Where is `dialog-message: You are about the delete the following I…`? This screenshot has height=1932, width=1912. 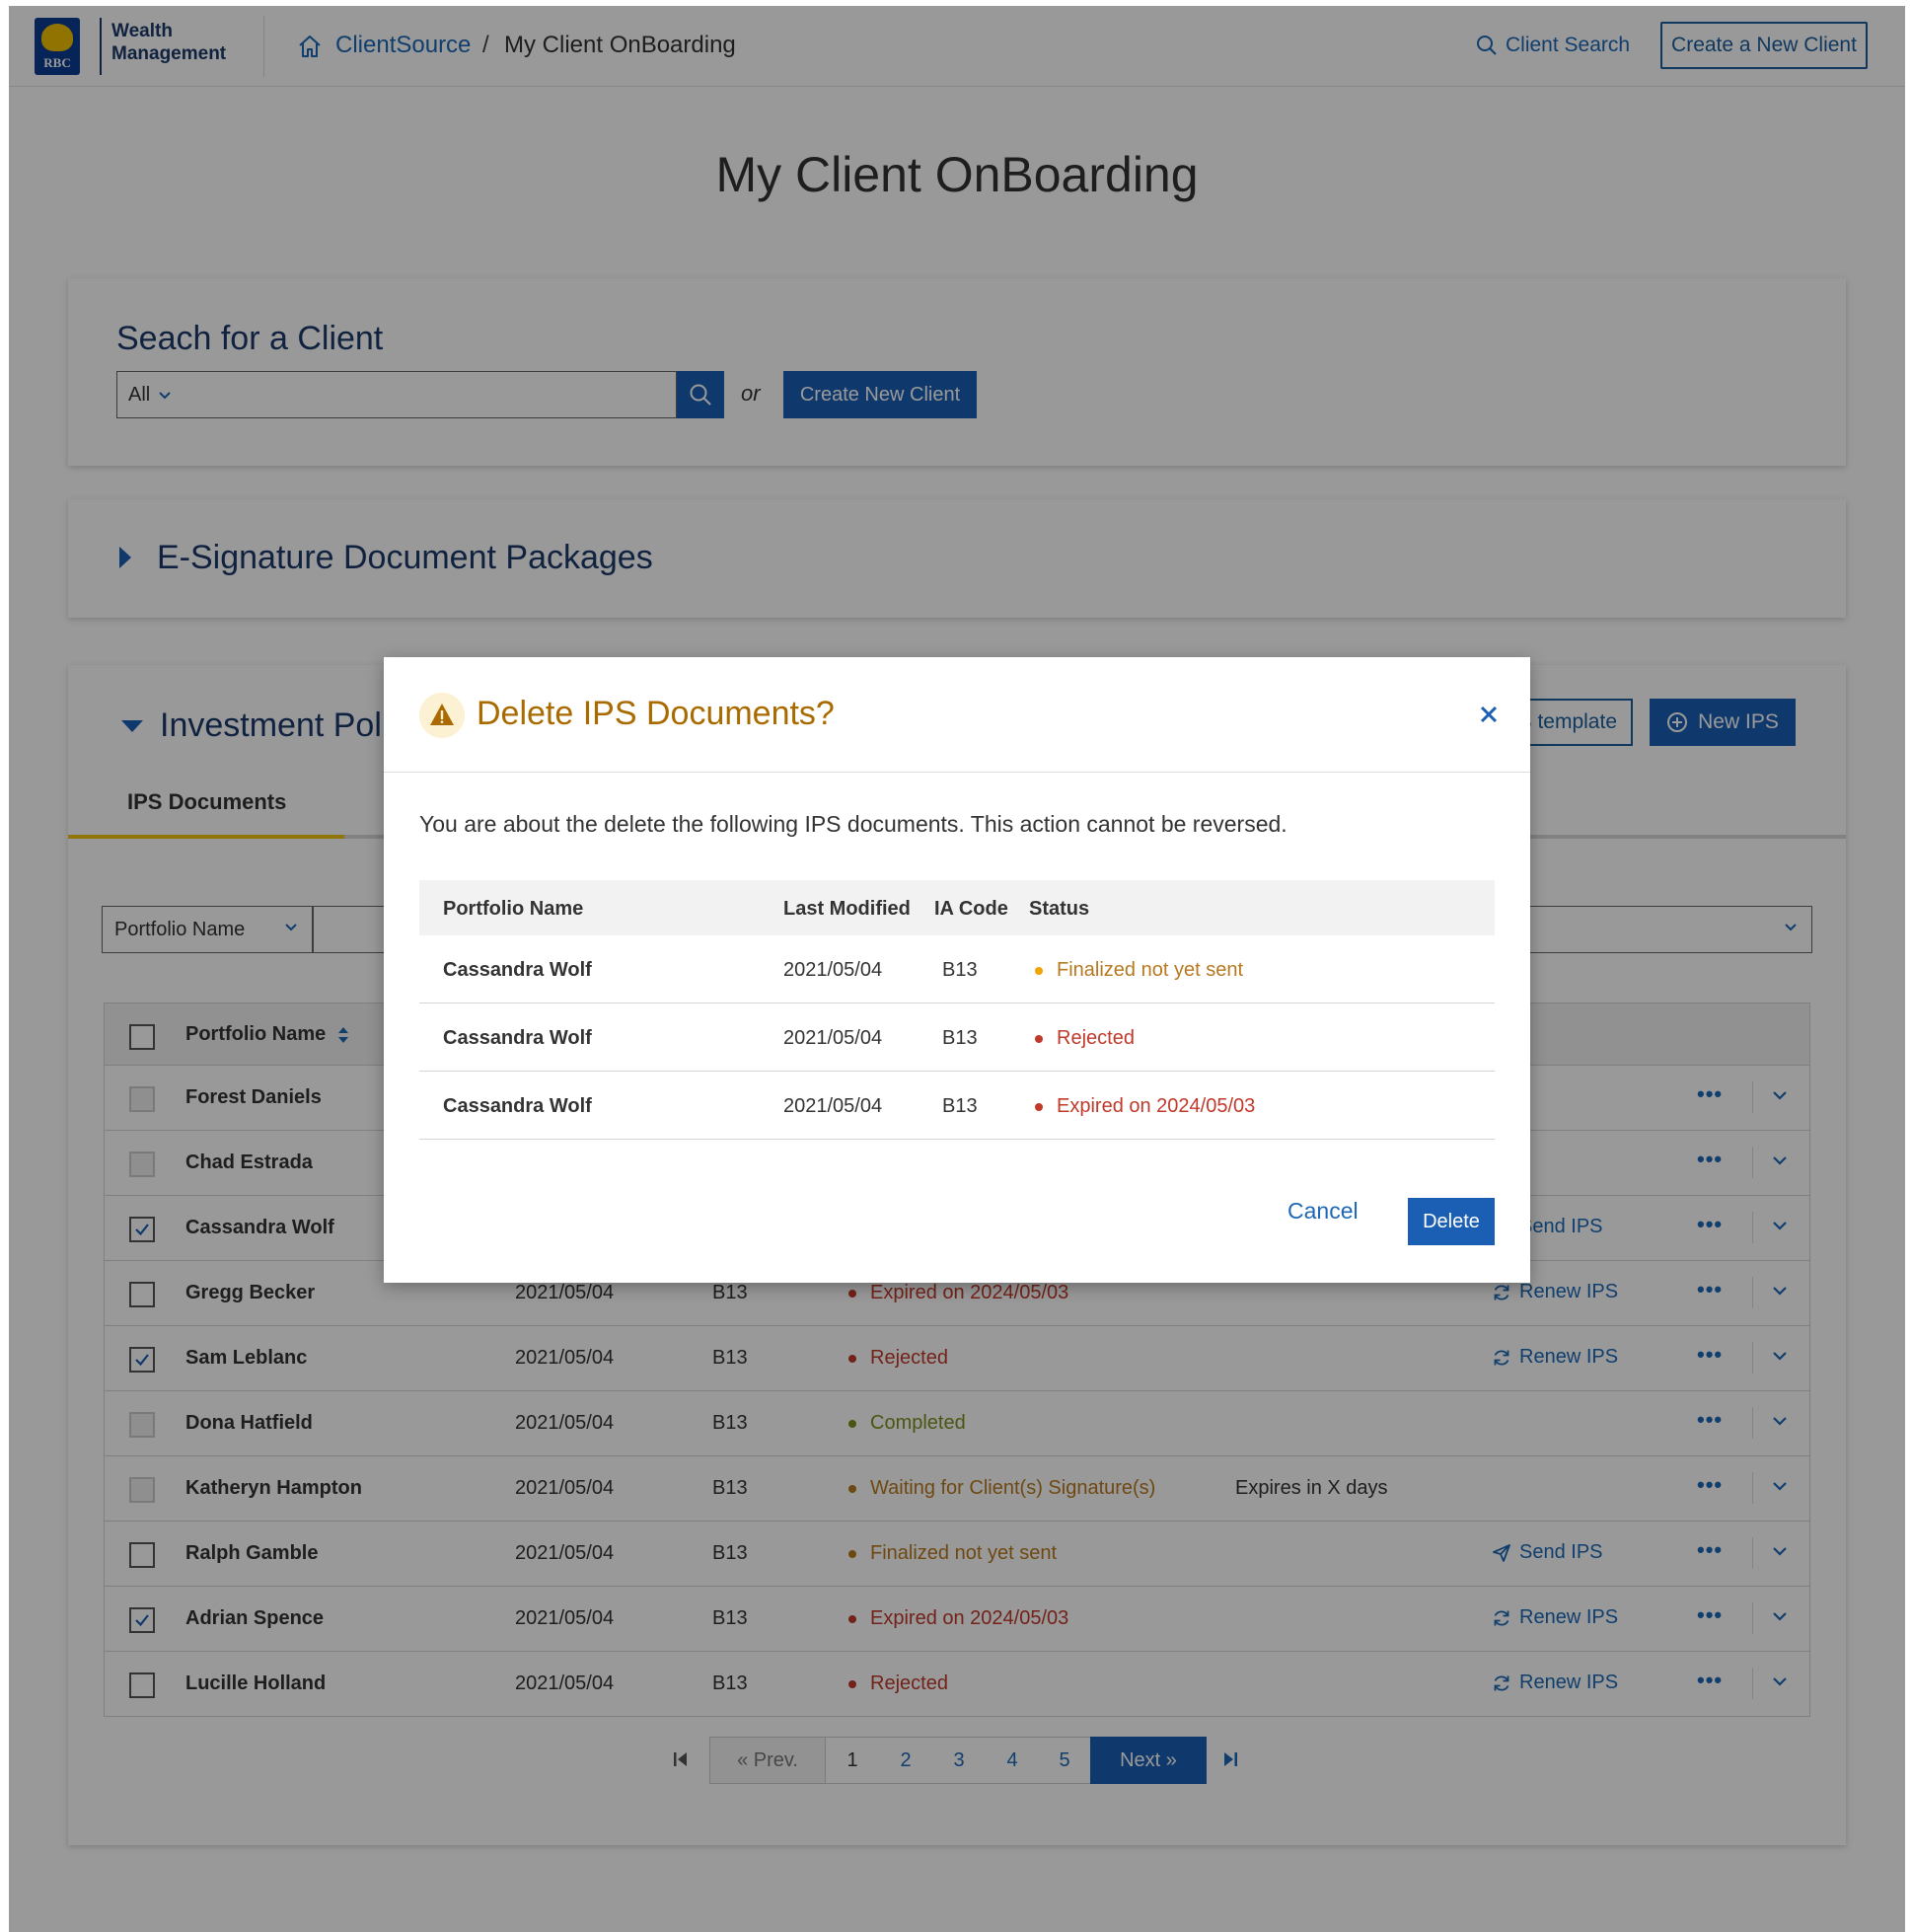
dialog-message: You are about the delete the following I… is located at coordinates (853, 824).